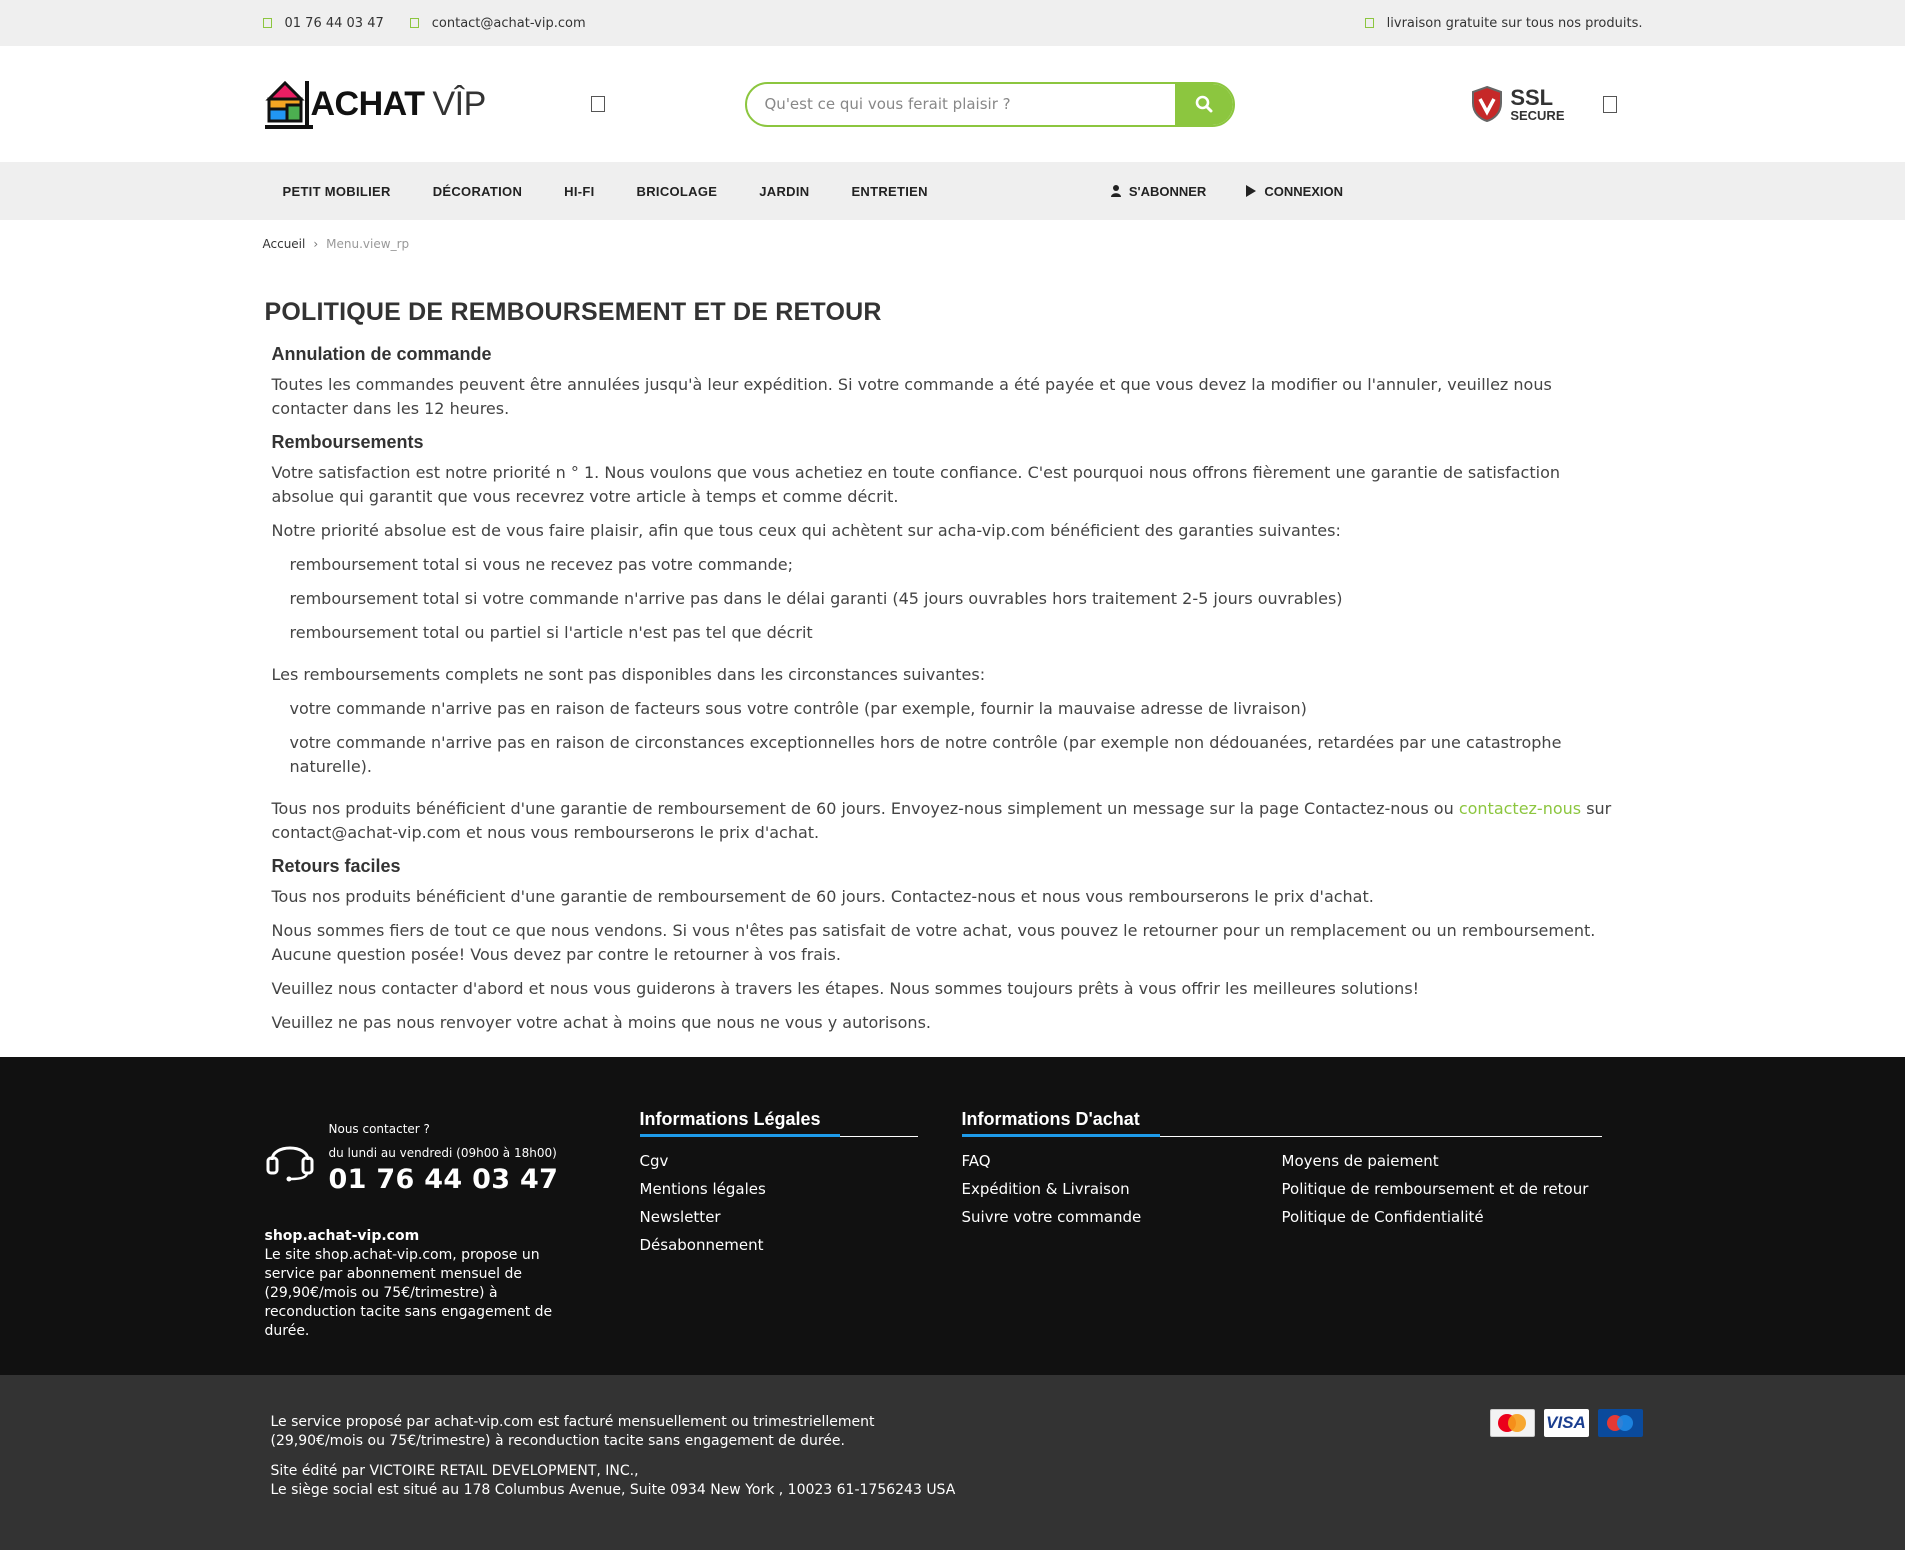  I want to click on login-link: CONNEXION, so click(1294, 191).